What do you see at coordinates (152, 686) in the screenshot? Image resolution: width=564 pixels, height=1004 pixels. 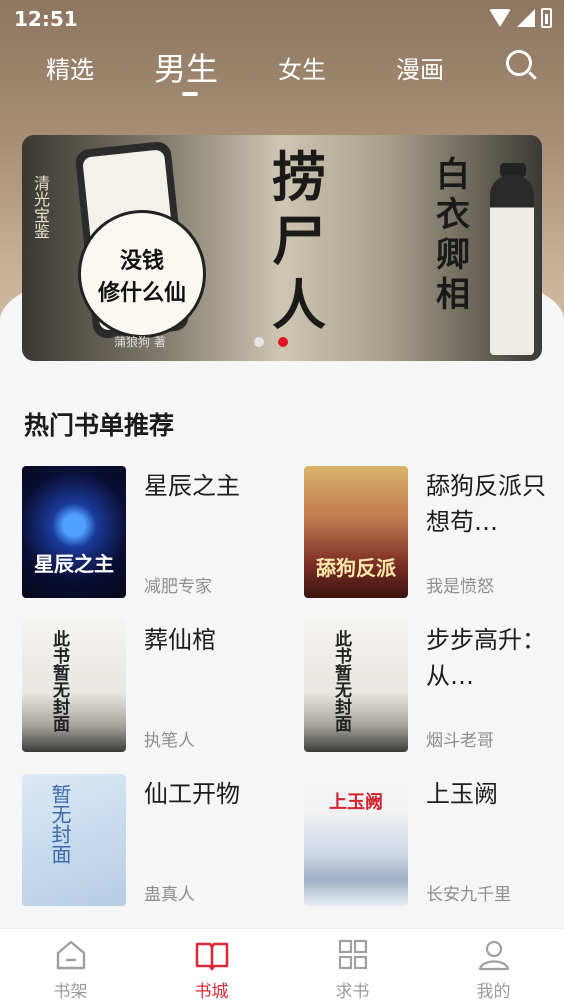 I see `book-card: 此书暂无封面 葬仙棺 执笔人` at bounding box center [152, 686].